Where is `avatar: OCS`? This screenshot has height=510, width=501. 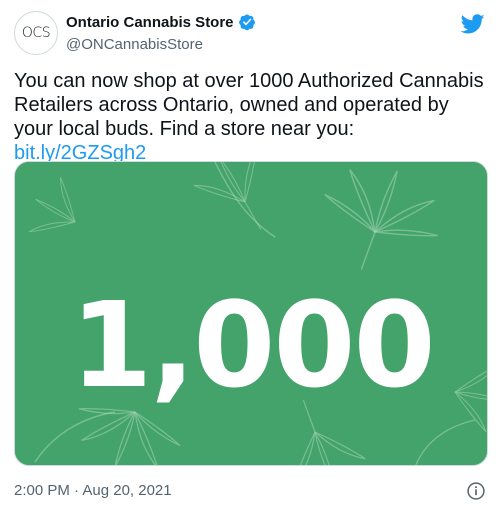 avatar: OCS is located at coordinates (36, 33).